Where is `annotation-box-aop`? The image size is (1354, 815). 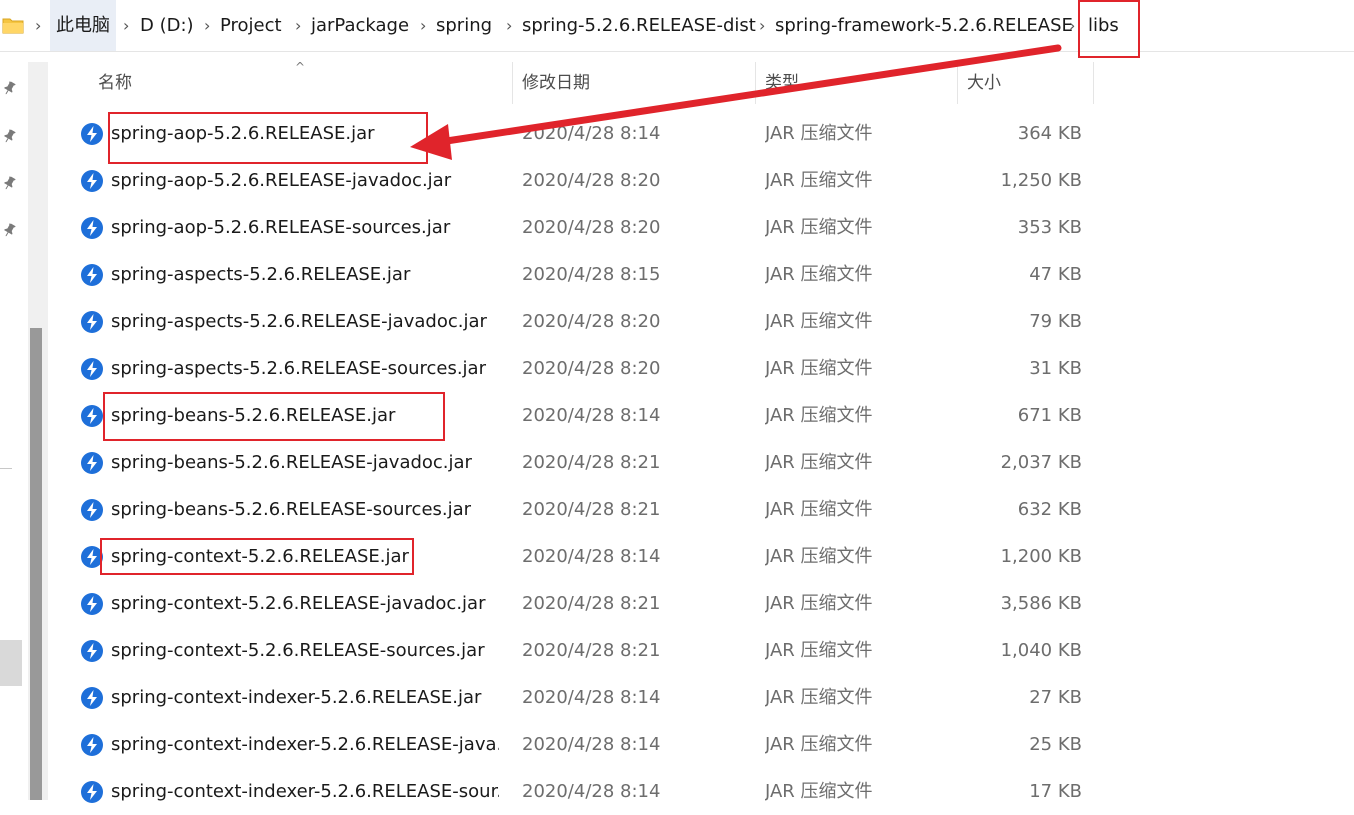 annotation-box-aop is located at coordinates (268, 138).